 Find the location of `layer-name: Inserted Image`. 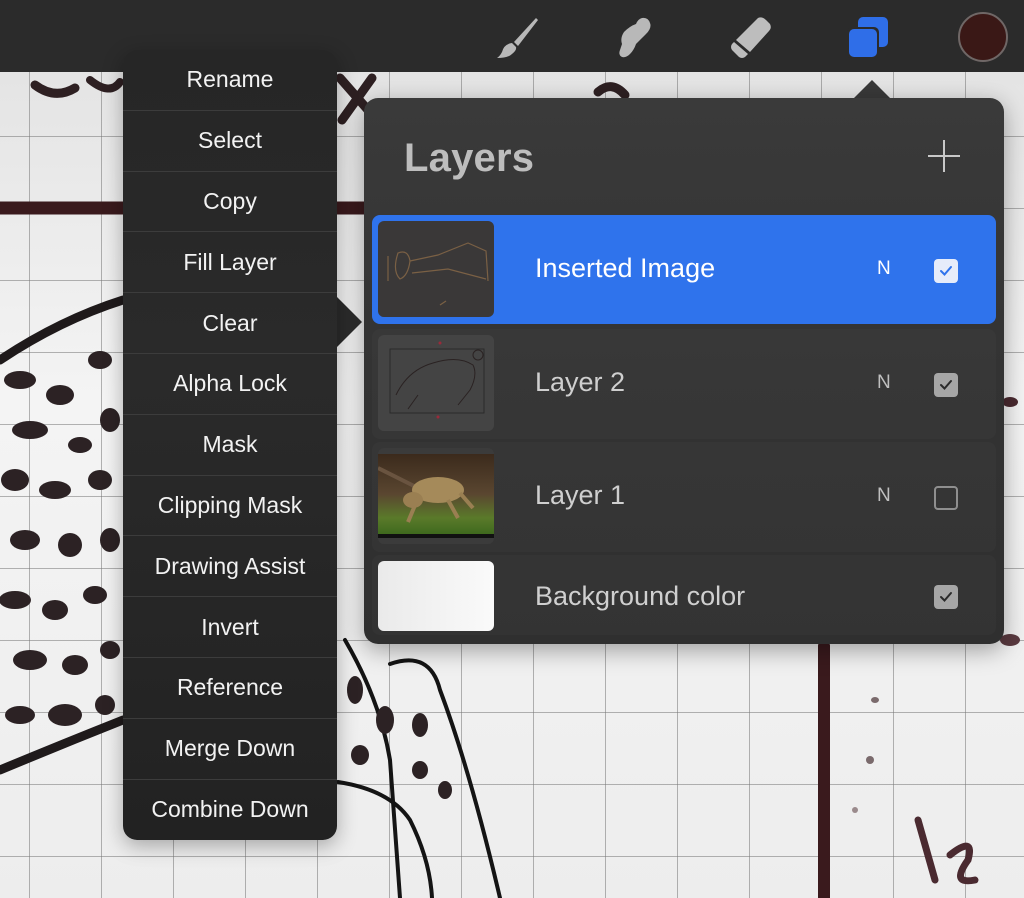

layer-name: Inserted Image is located at coordinates (625, 268).